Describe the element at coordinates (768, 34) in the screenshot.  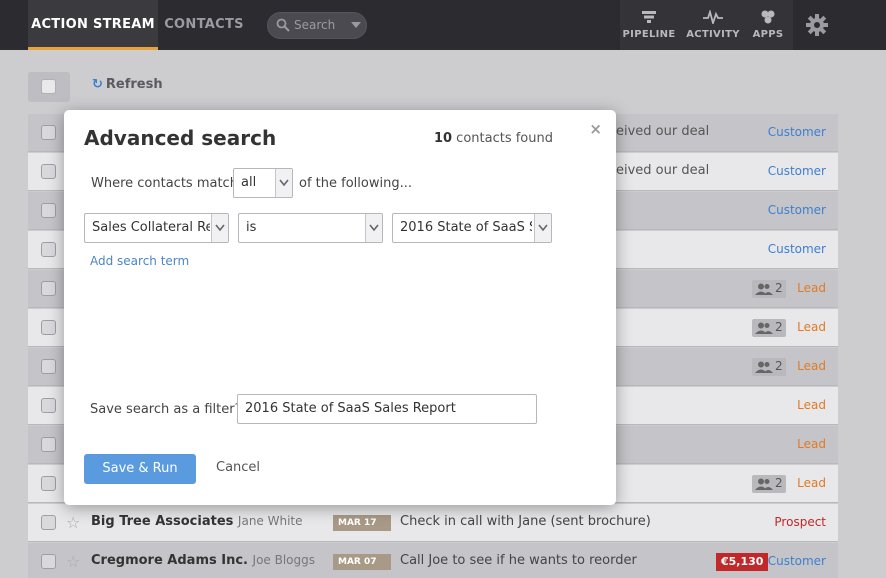
I see `nav-apps-label: APPS` at that location.